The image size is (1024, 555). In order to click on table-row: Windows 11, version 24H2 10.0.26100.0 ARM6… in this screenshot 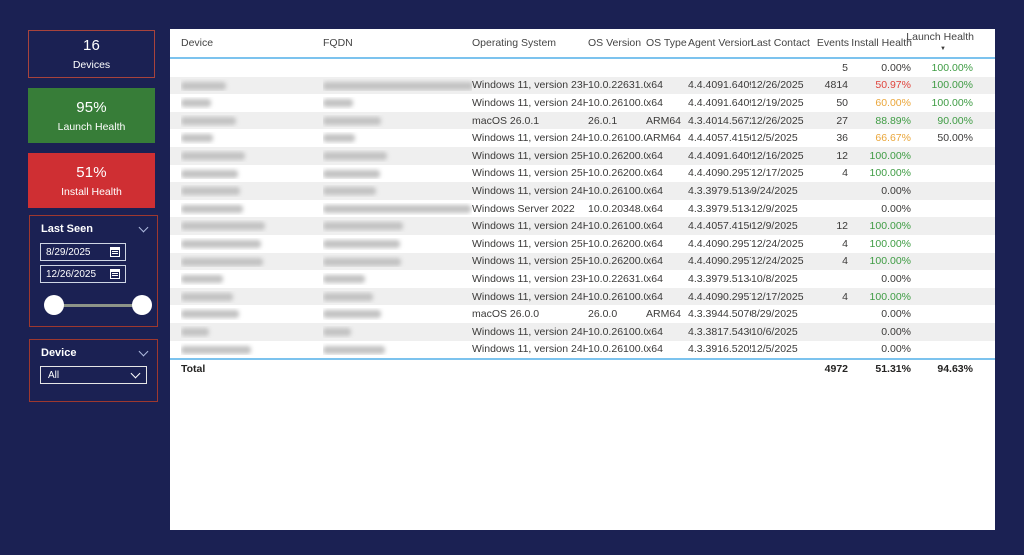, I will do `click(582, 138)`.